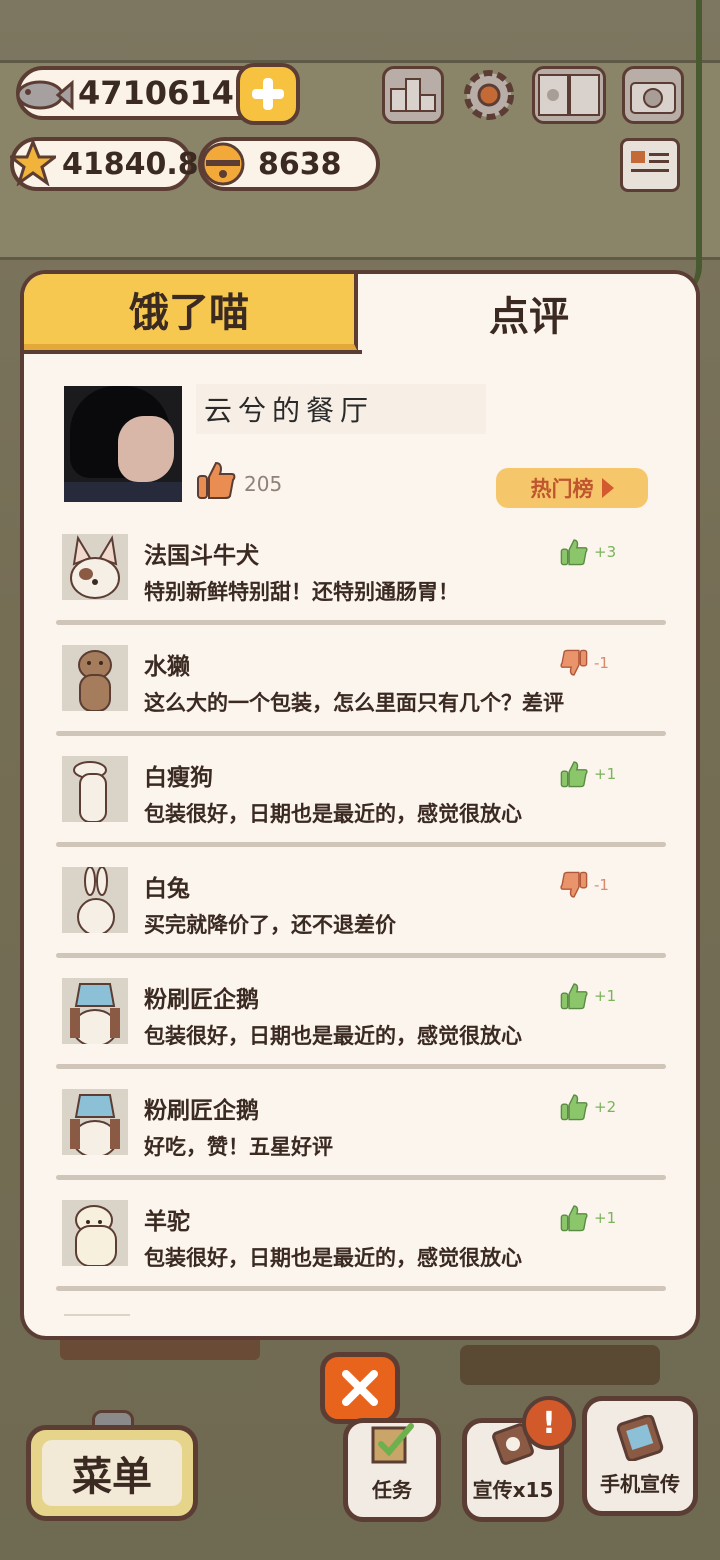  What do you see at coordinates (605, 552) in the screenshot?
I see `vote-count: +3` at bounding box center [605, 552].